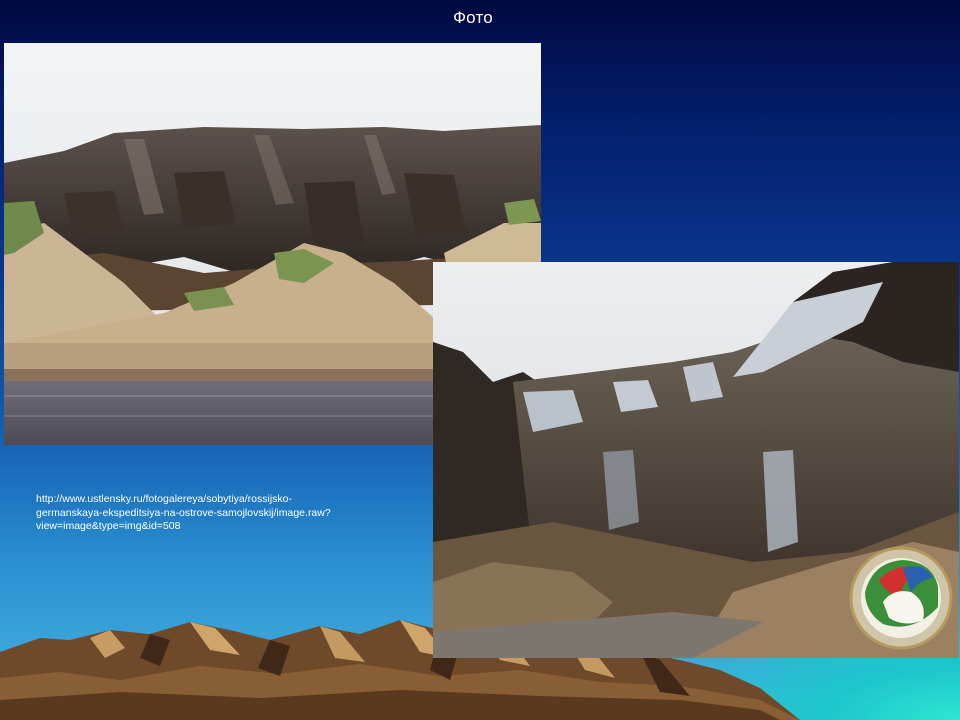 The height and width of the screenshot is (720, 960). Describe the element at coordinates (108, 526) in the screenshot. I see `caption-line: view=image&type=img&id=508` at that location.